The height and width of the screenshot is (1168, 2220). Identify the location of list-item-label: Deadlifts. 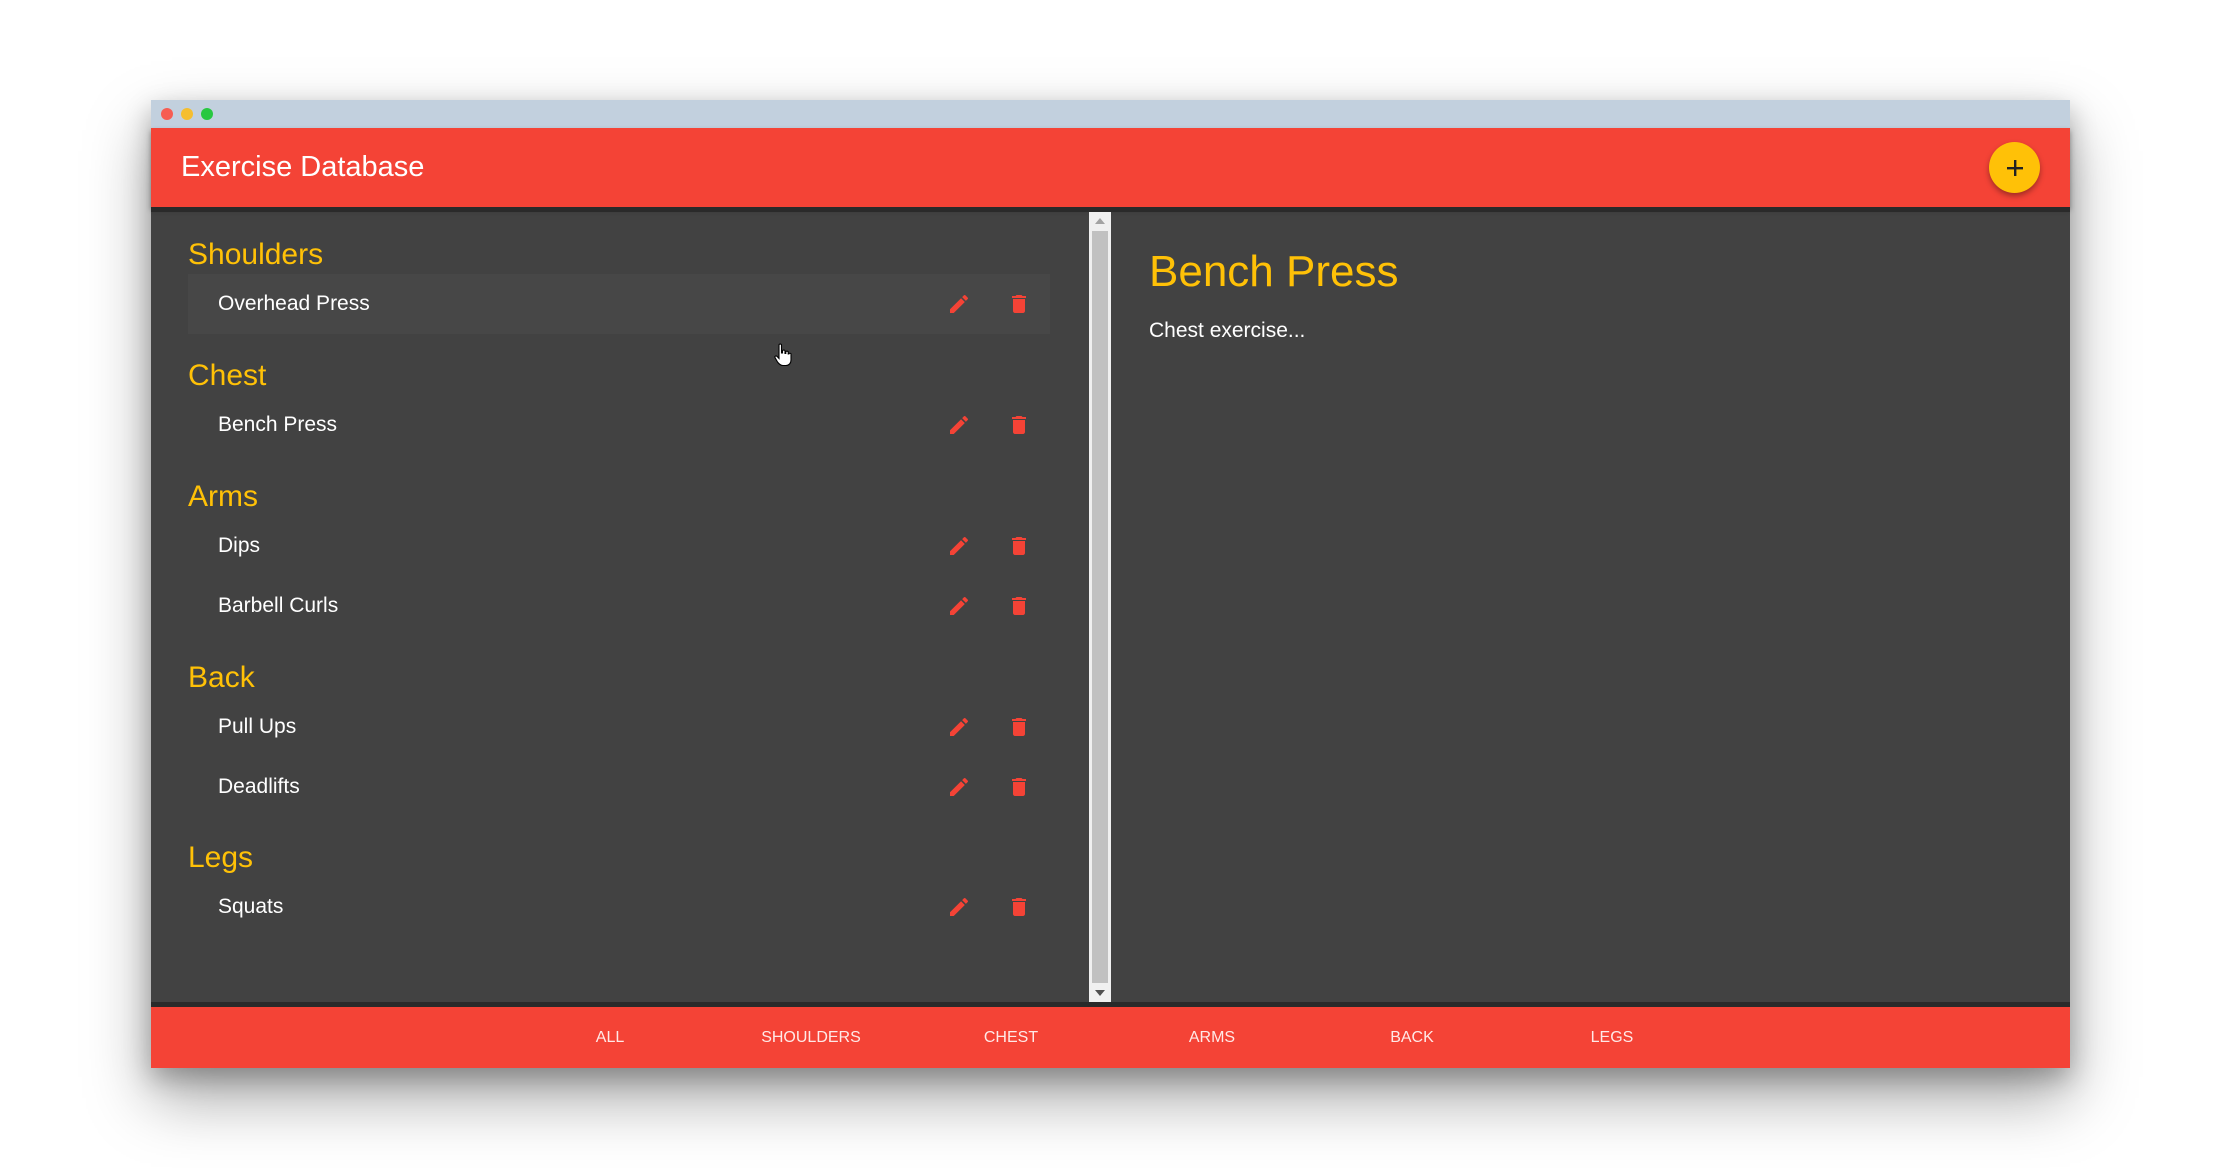
(259, 786).